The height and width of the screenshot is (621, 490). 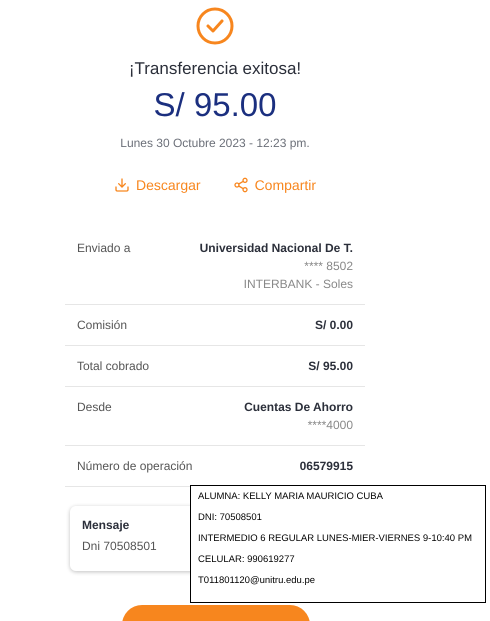 I want to click on detail-label: Enviado a, so click(x=103, y=248).